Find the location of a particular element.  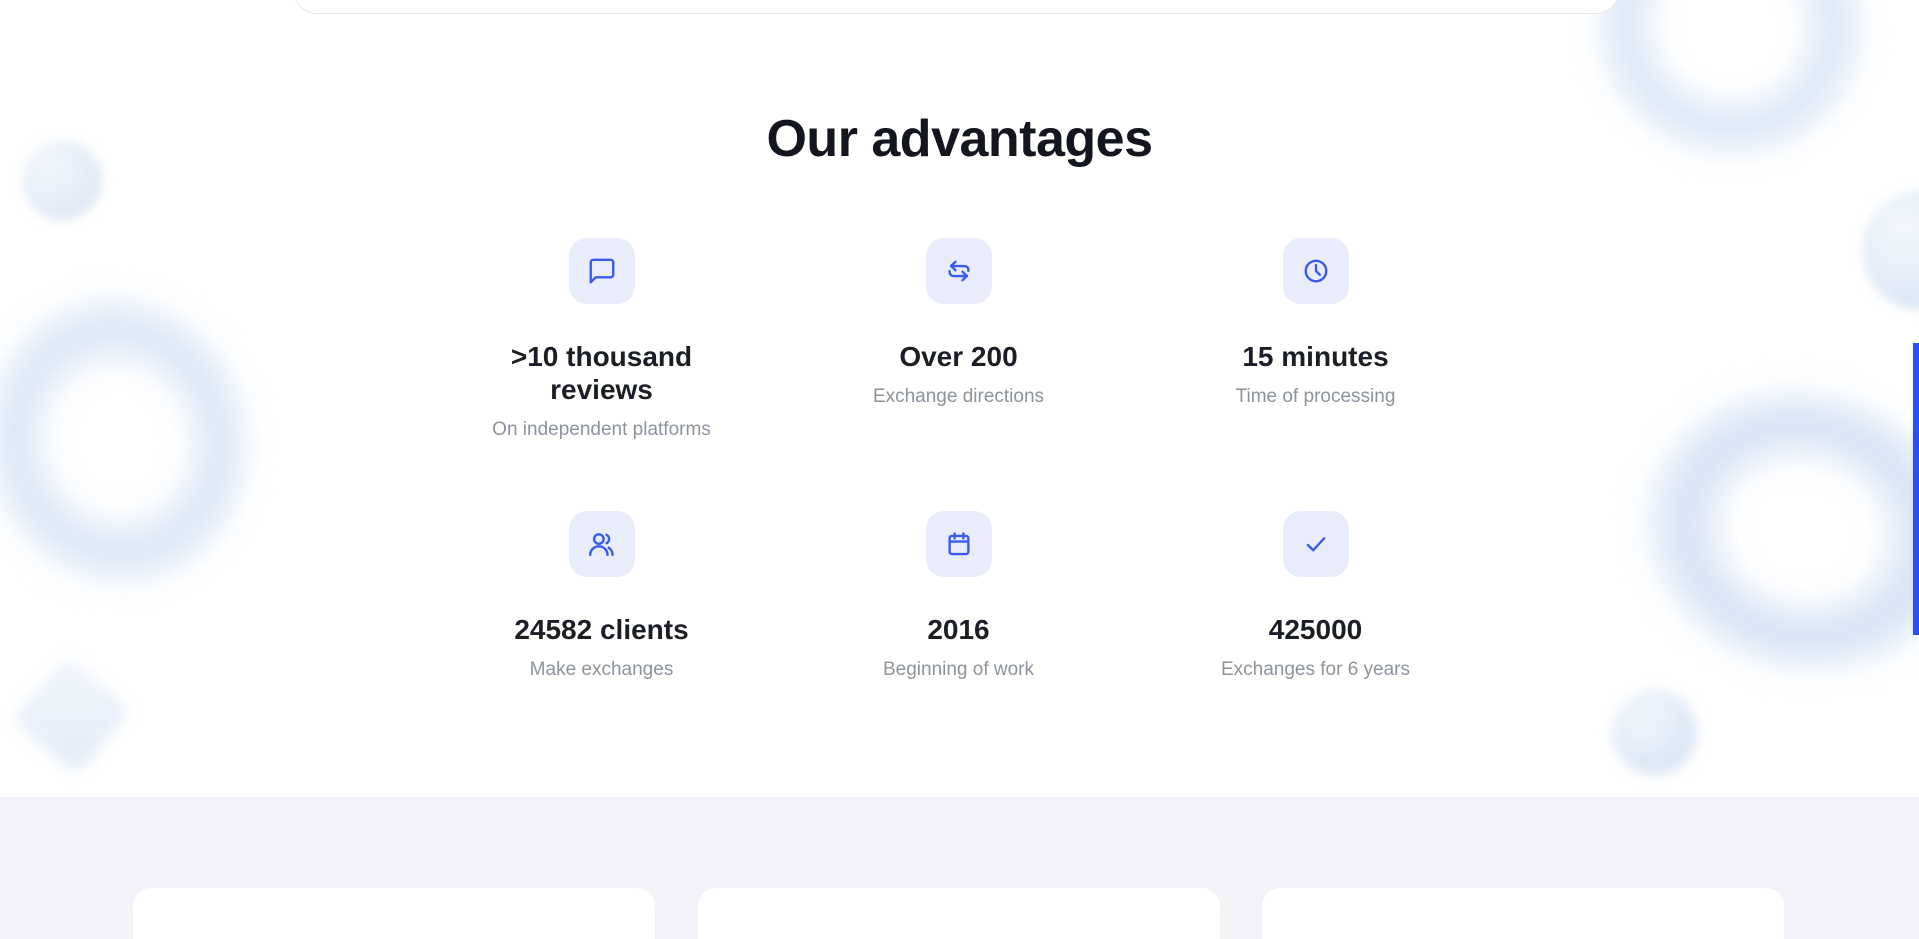

calendar-icon-box is located at coordinates (958, 543).